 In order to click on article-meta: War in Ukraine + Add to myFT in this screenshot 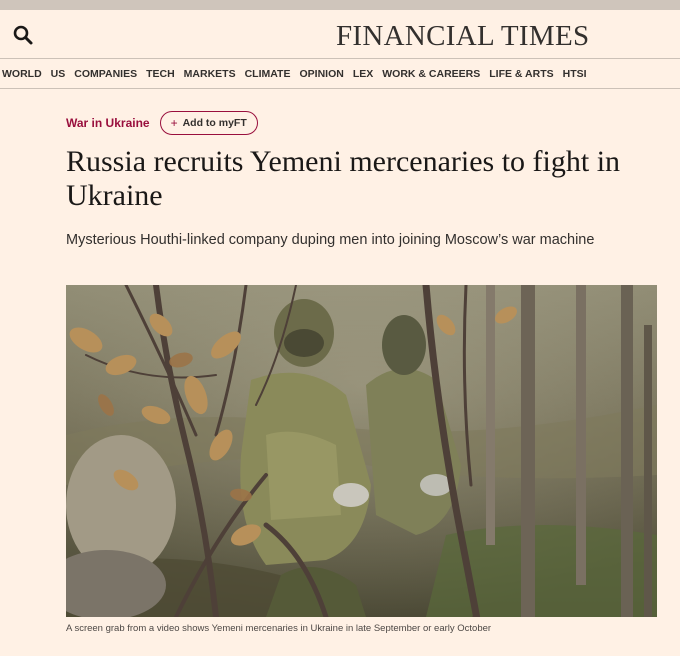, I will do `click(162, 123)`.